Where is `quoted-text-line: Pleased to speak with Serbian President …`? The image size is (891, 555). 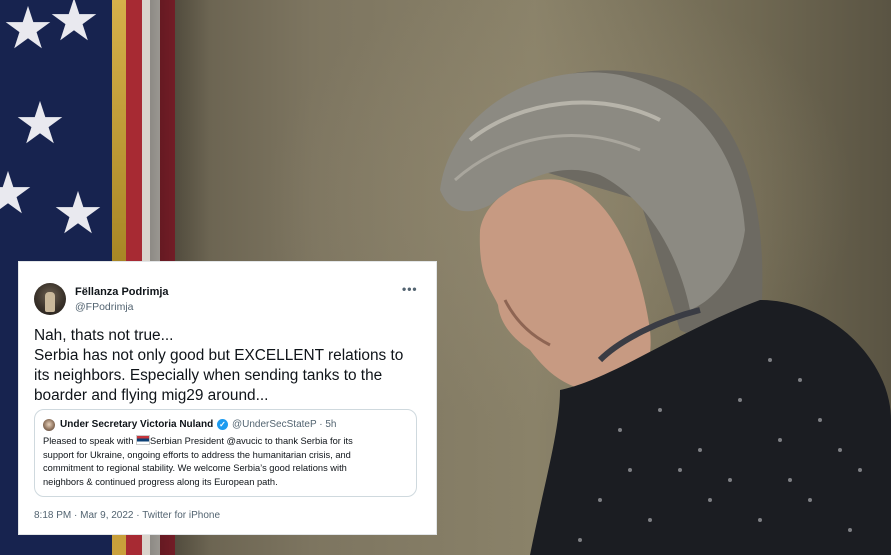
quoted-text-line: Pleased to speak with Serbian President … is located at coordinates (198, 440).